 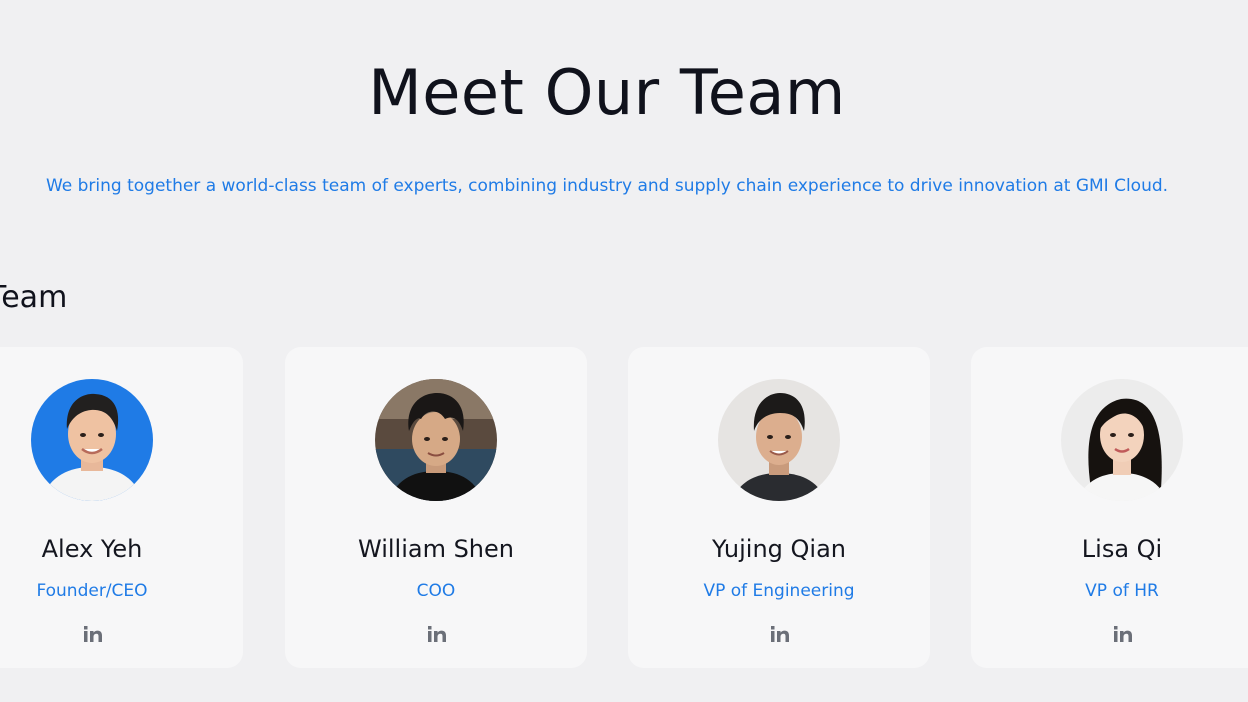 What do you see at coordinates (92, 591) in the screenshot?
I see `member-role: Founder/CEO` at bounding box center [92, 591].